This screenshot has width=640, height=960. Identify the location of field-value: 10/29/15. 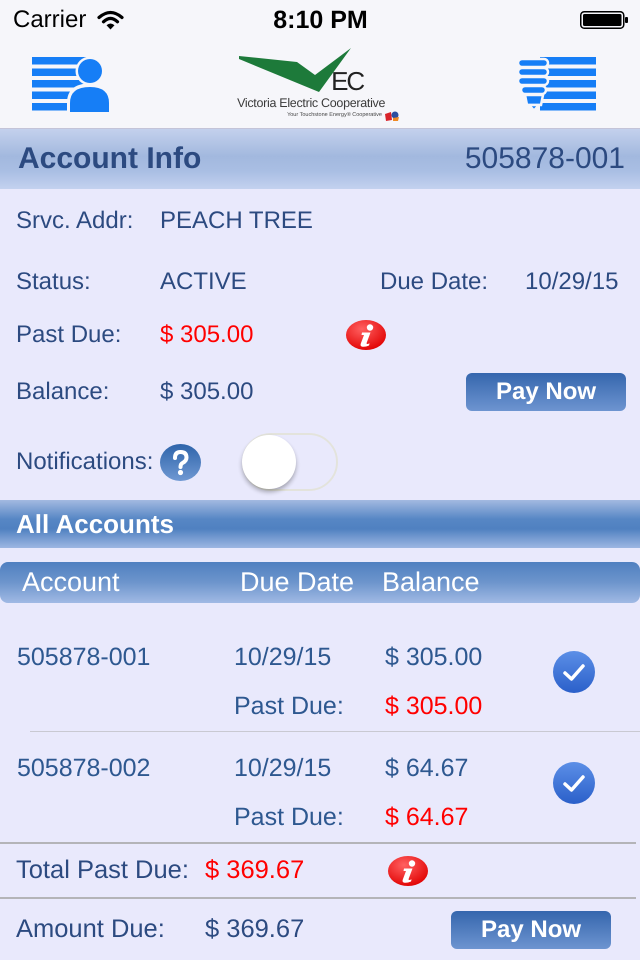
(571, 282).